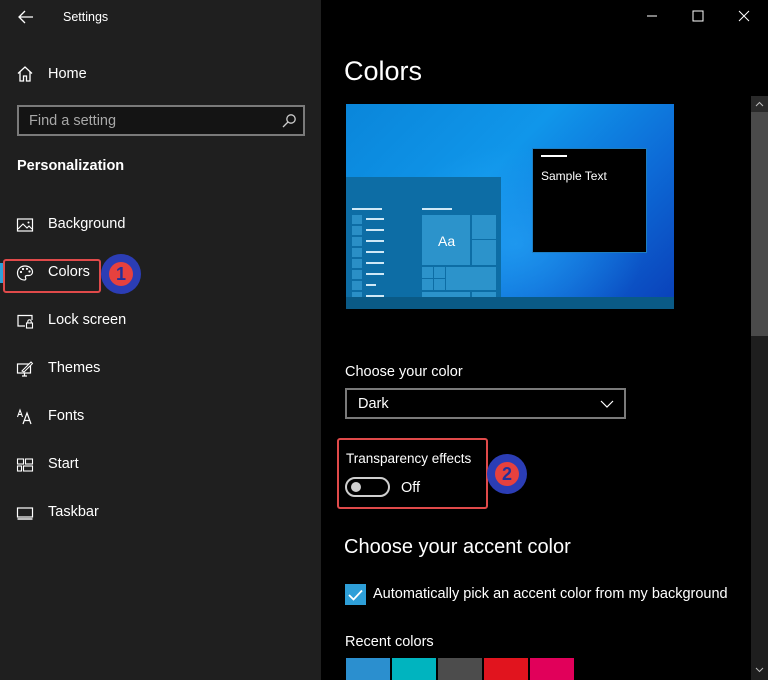  I want to click on back-button, so click(26, 17).